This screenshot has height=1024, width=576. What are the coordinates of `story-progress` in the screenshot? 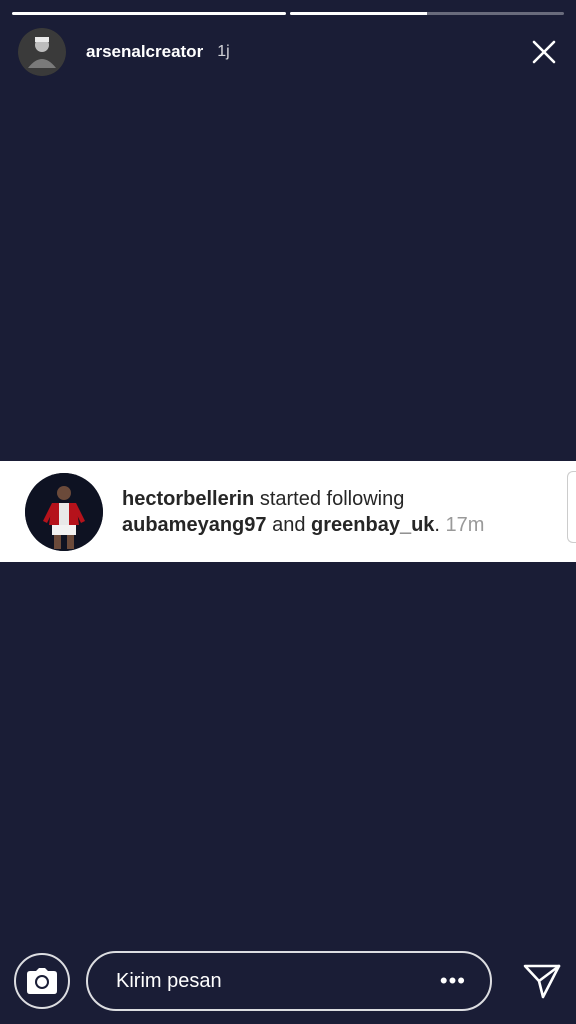 It's located at (288, 13).